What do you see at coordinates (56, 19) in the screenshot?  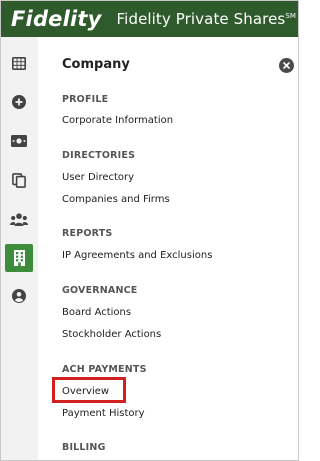 I see `fidelity-logo: Fidelity` at bounding box center [56, 19].